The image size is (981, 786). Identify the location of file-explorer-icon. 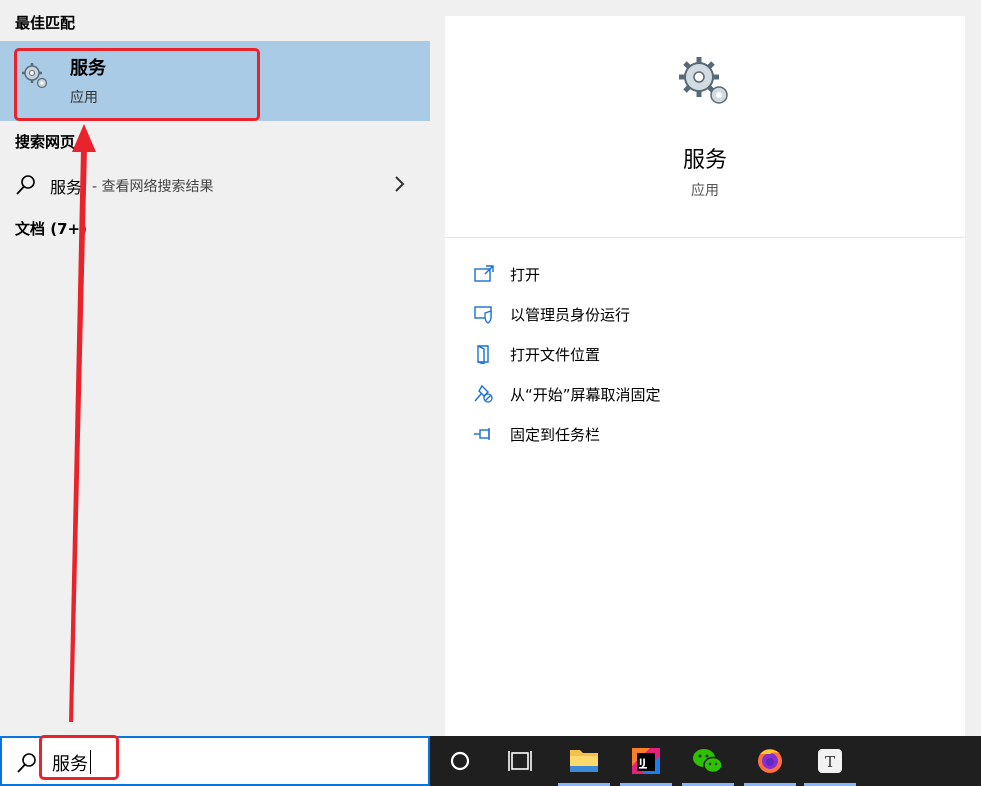
(584, 761).